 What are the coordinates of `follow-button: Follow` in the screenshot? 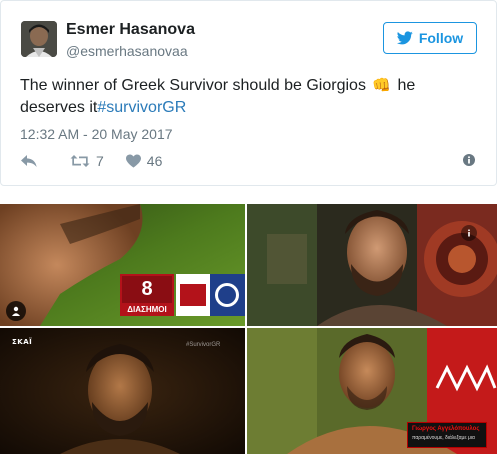 It's located at (430, 38).